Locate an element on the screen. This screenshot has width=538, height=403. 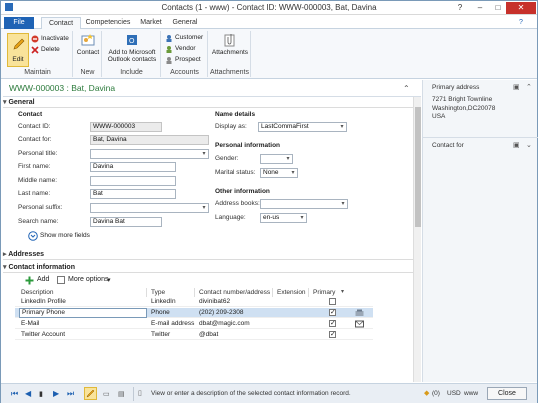
primary-checkbox is located at coordinates (332, 301).